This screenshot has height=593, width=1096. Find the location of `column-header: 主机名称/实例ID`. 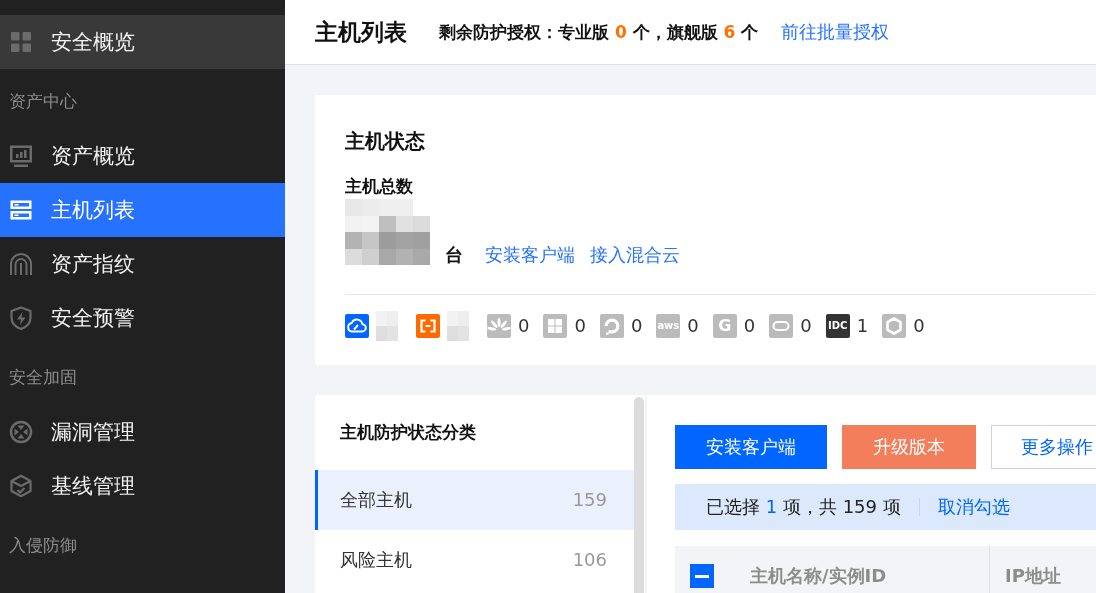

column-header: 主机名称/实例ID is located at coordinates (818, 576).